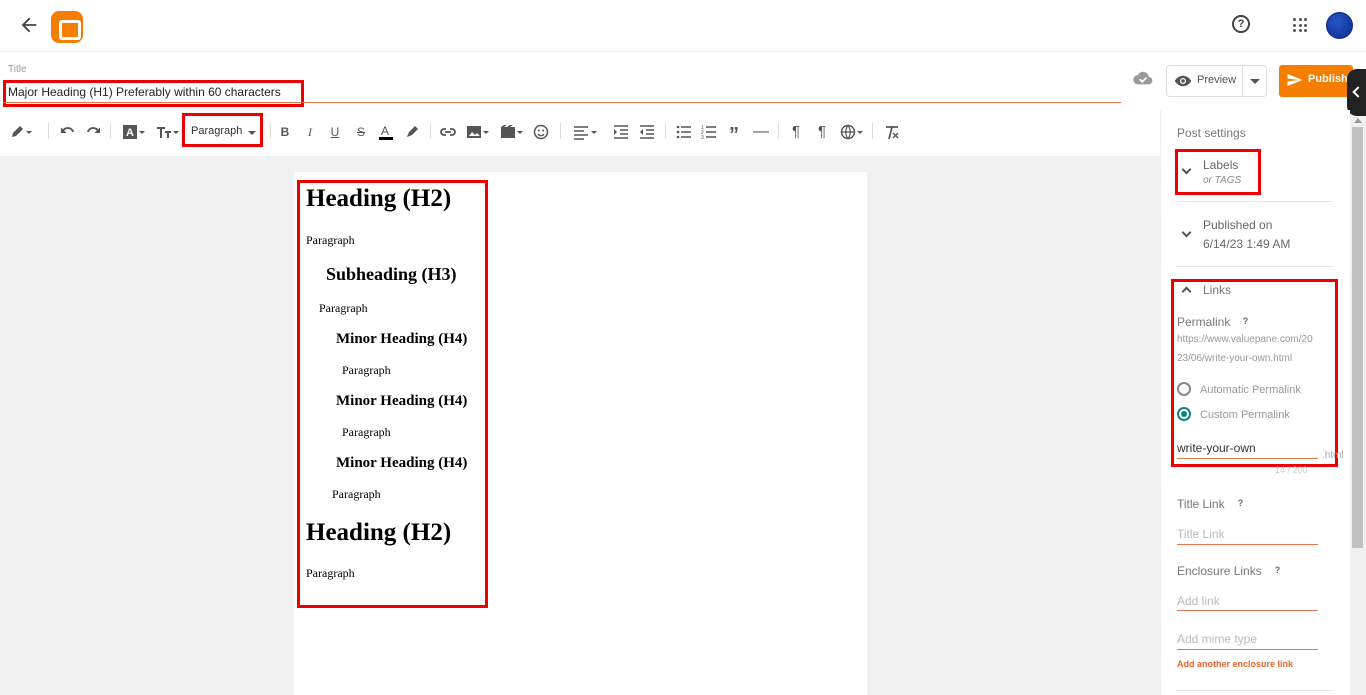 This screenshot has width=1366, height=695. What do you see at coordinates (1143, 78) in the screenshot?
I see `cloud-saved-icon` at bounding box center [1143, 78].